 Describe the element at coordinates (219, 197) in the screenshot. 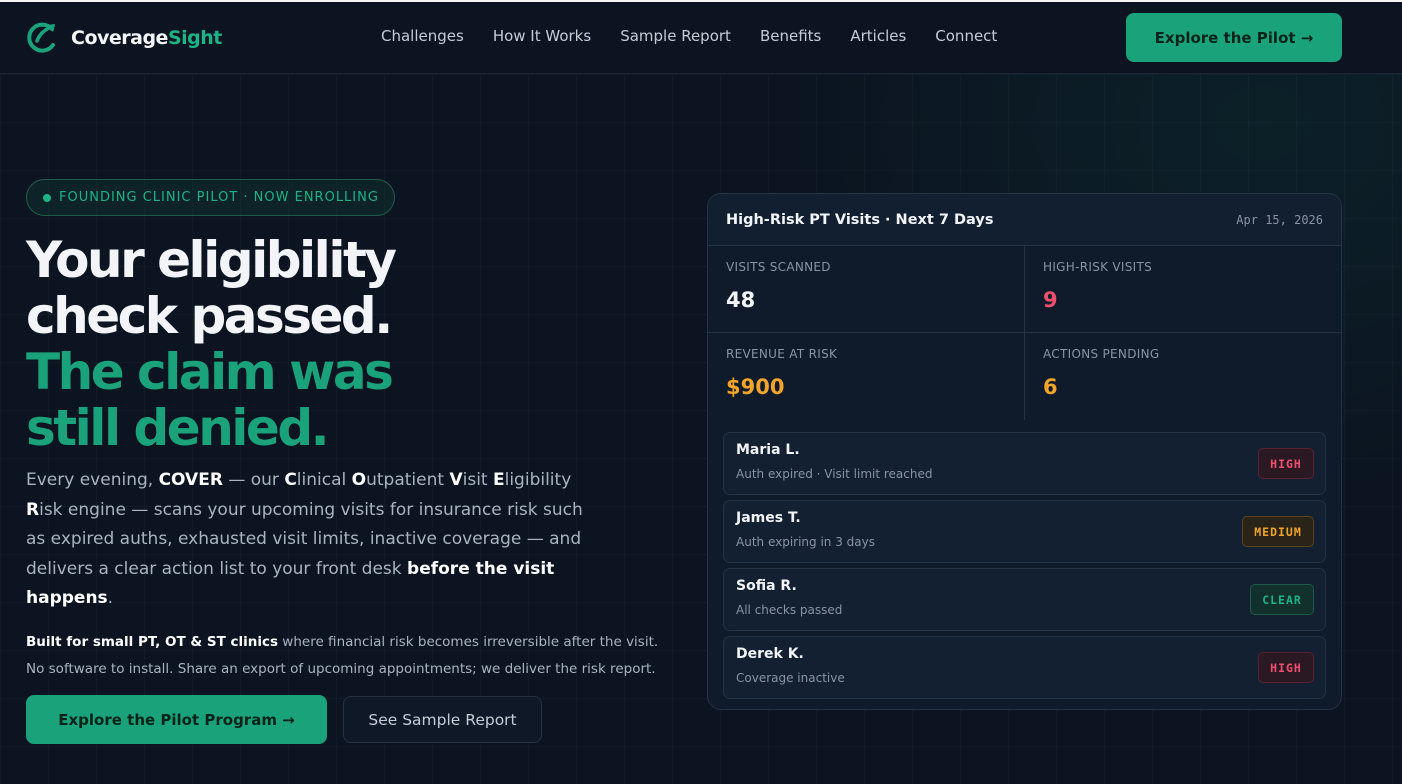

I see `badge-text: FOUNDING CLINIC PILOT · NOW ENROLLING` at that location.